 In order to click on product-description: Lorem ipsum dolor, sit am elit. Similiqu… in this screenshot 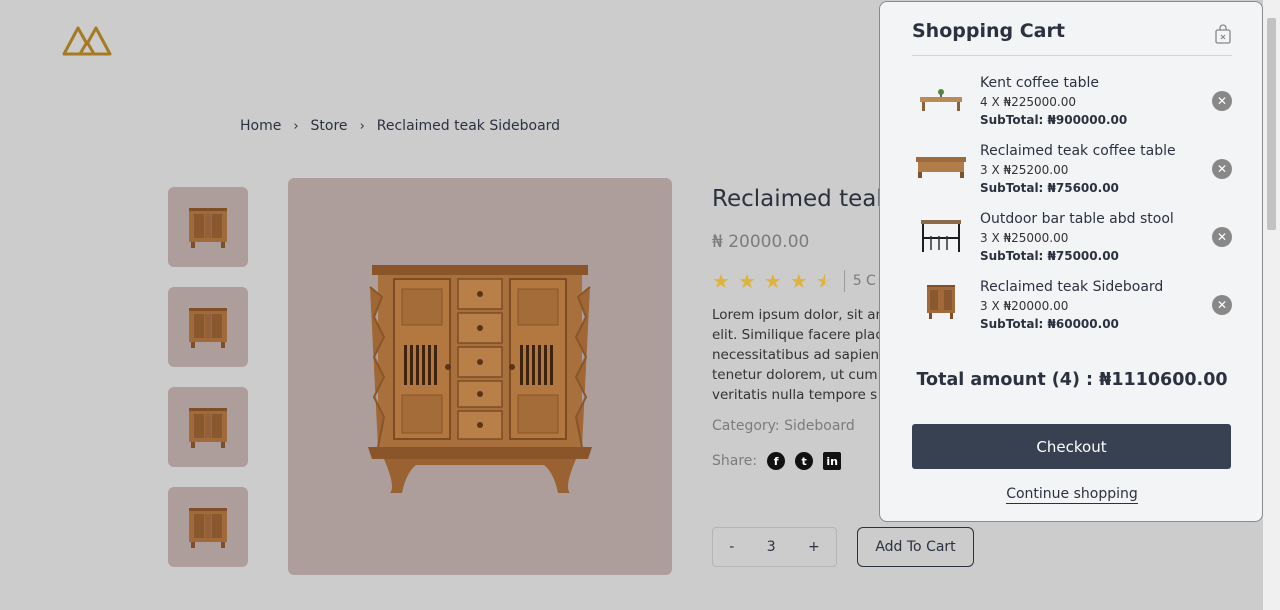, I will do `click(799, 355)`.